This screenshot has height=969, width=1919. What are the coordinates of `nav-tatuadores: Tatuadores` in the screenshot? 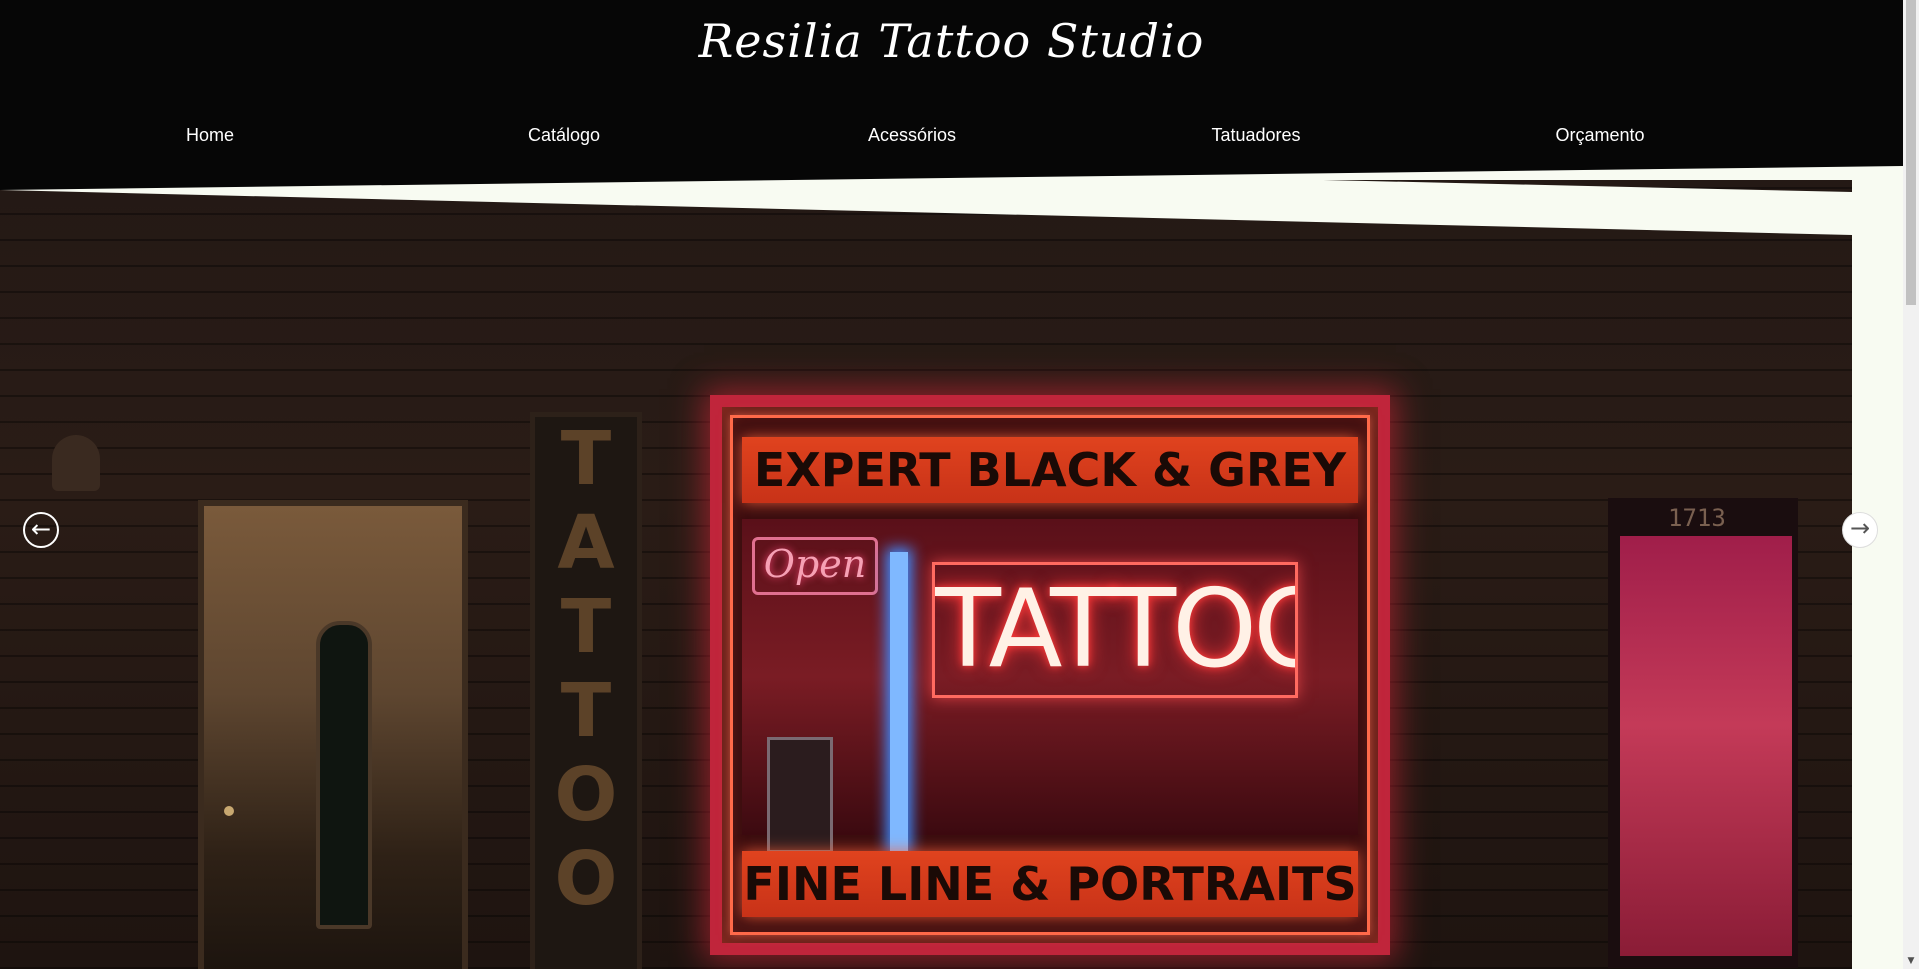 It's located at (1255, 135).